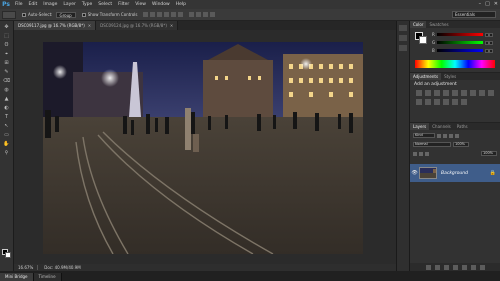  I want to click on green-value-field: 0, so click(489, 42).